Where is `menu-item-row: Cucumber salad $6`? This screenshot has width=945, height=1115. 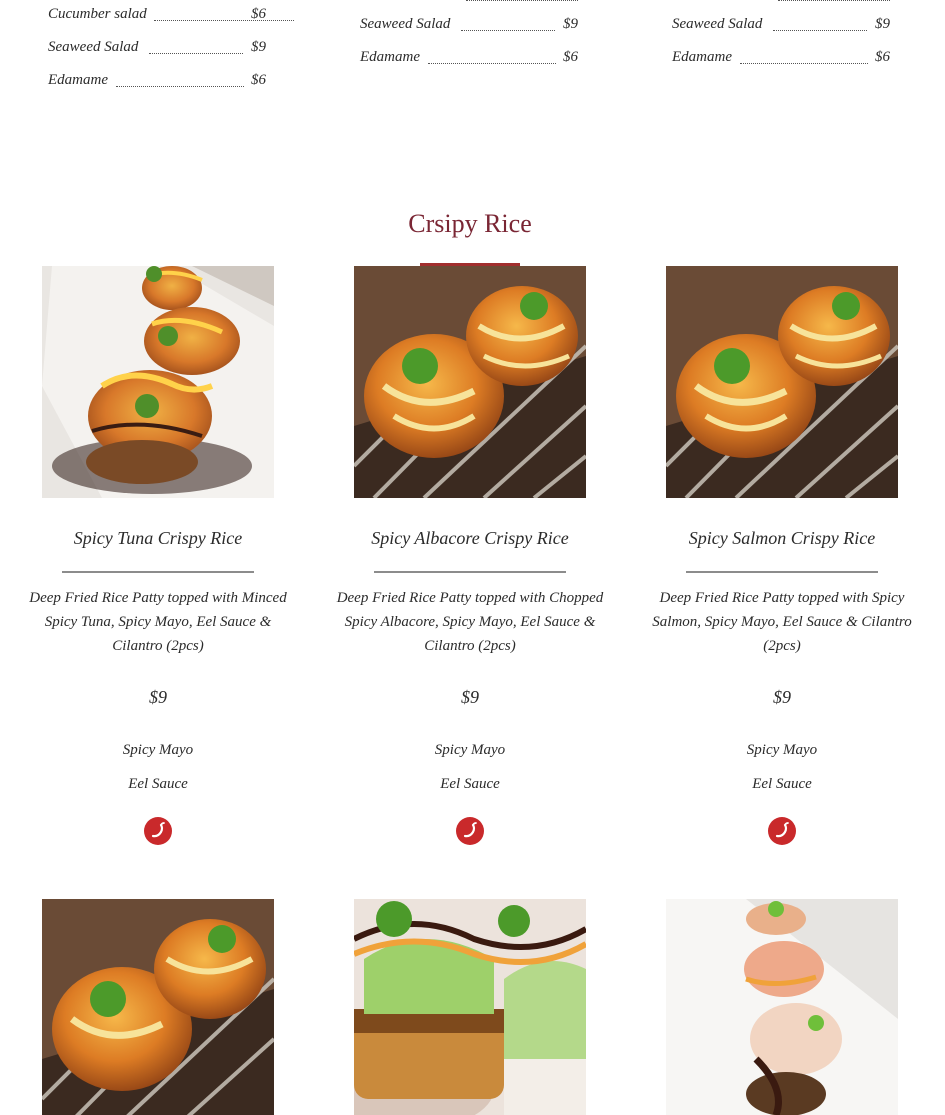
menu-item-row: Cucumber salad $6 is located at coordinates (171, 16).